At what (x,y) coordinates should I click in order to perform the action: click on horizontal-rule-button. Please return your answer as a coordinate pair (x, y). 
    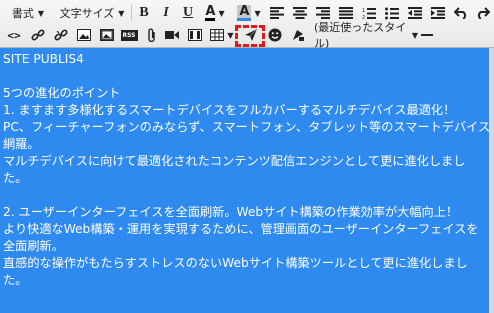
    Looking at the image, I should click on (427, 35).